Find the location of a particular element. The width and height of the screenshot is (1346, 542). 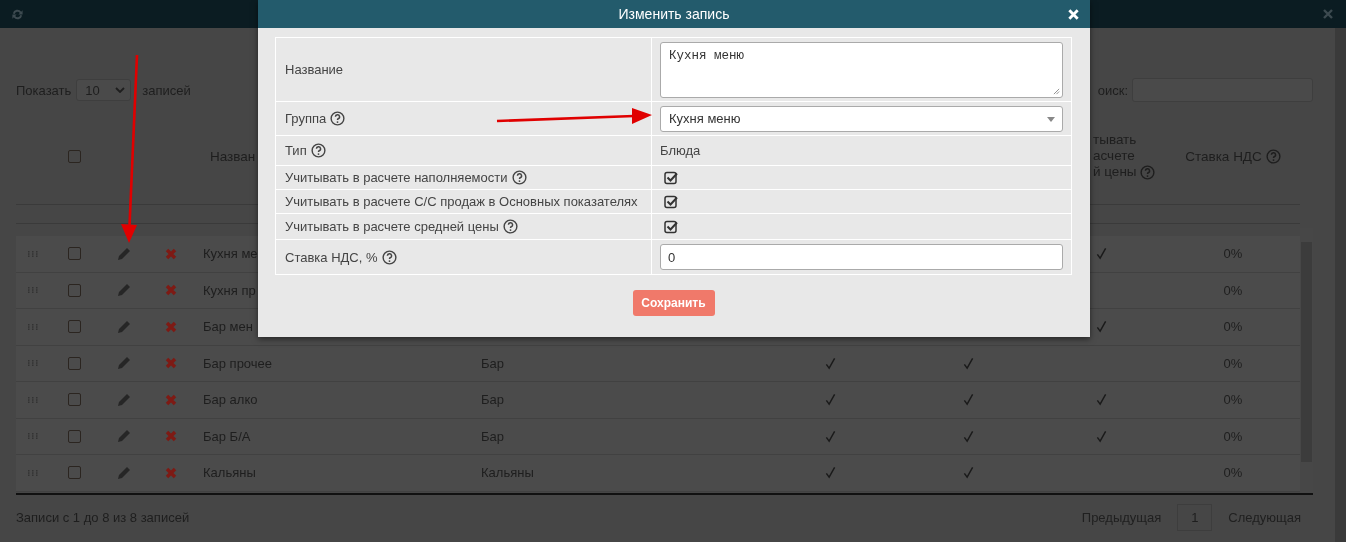

caret-icon is located at coordinates (1051, 119).